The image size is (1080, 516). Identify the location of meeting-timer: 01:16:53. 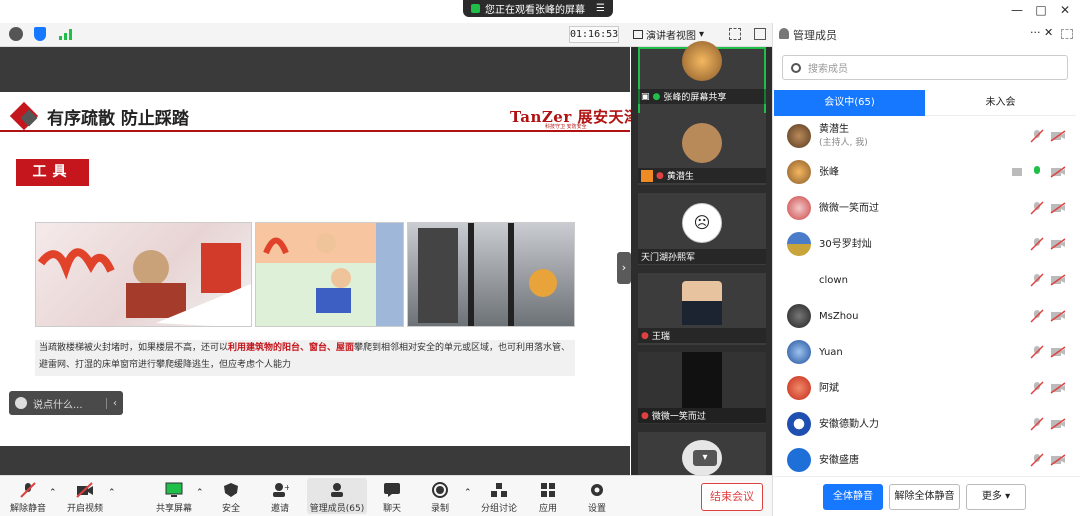
(594, 34).